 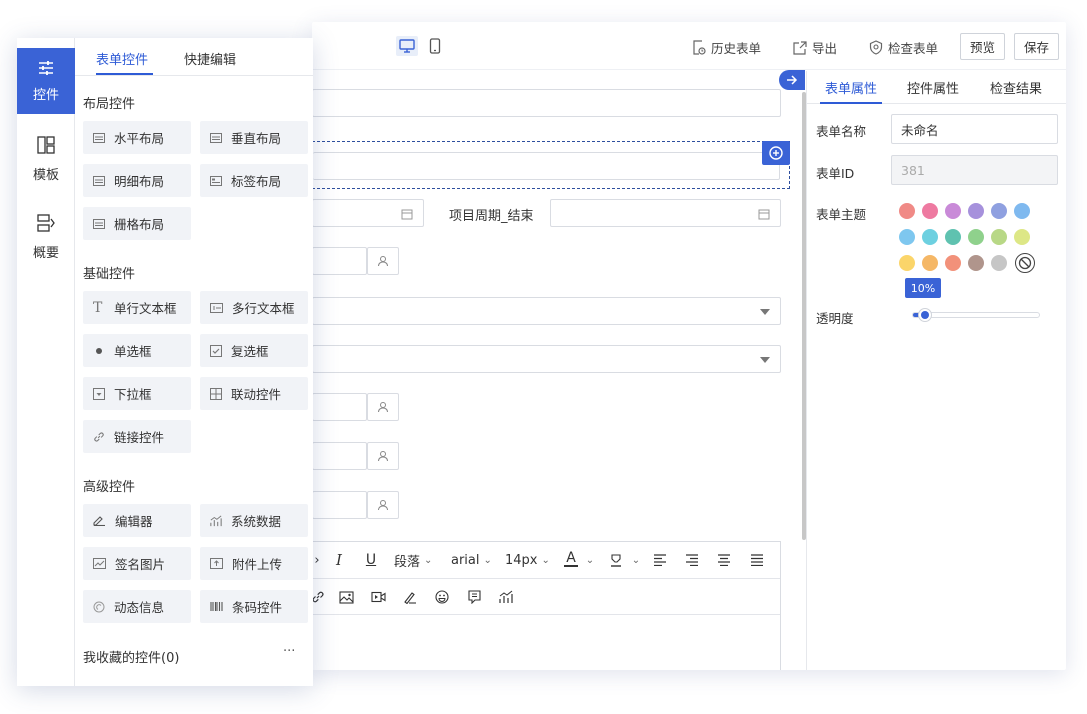 I want to click on tab-check-results: 检查结果, so click(x=1016, y=87).